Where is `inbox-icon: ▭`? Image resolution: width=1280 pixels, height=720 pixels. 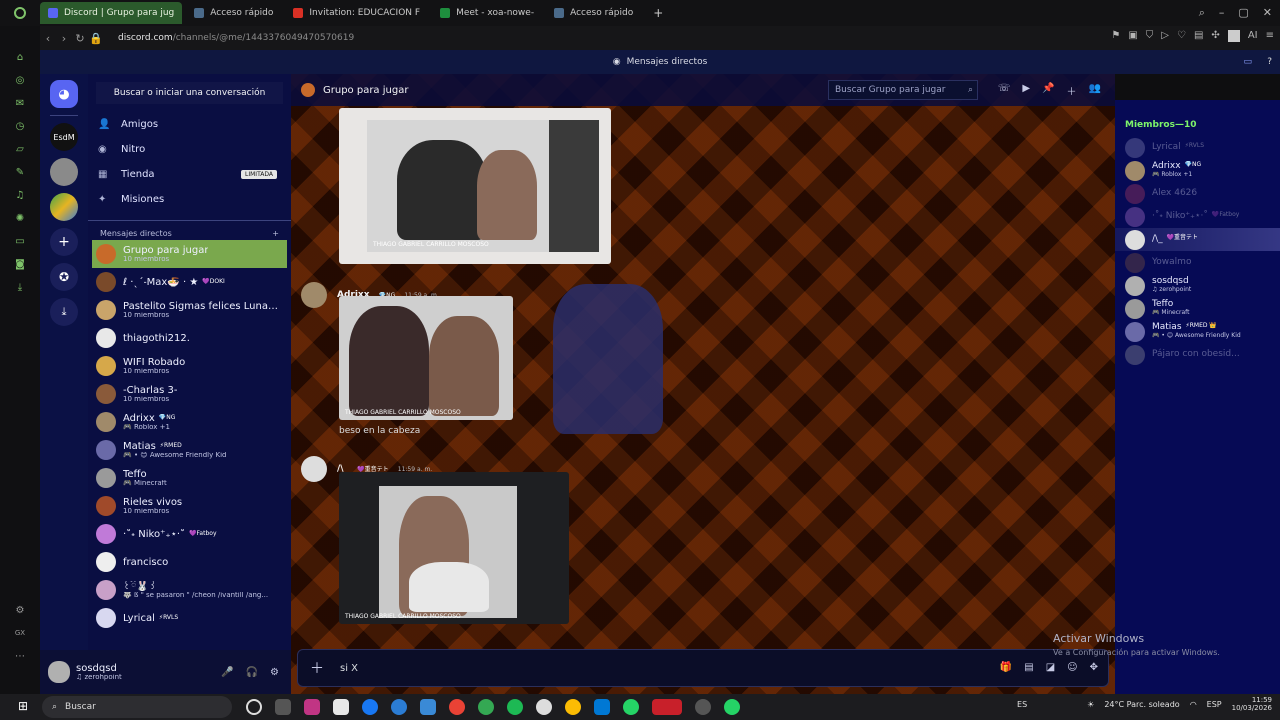
inbox-icon: ▭ is located at coordinates (1247, 62).